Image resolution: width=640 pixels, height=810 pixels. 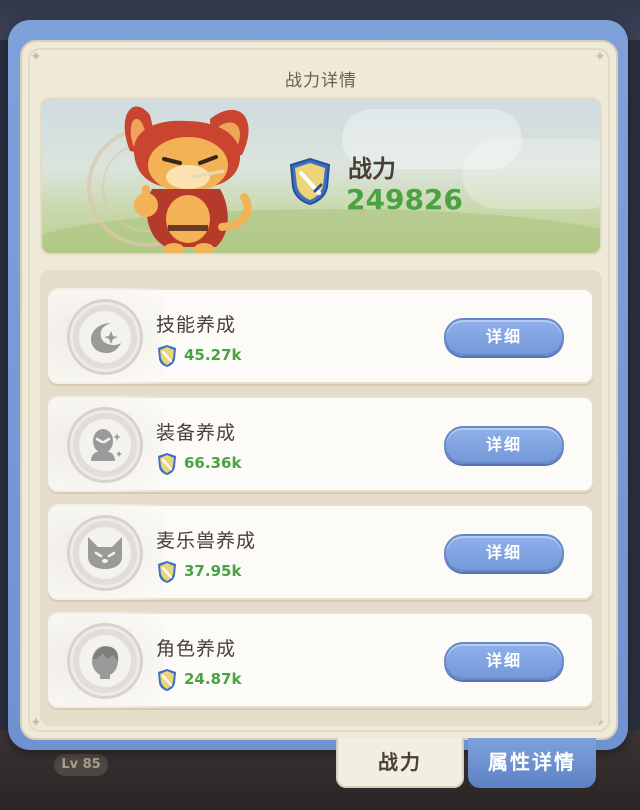 I want to click on alien-head-icon, so click(x=106, y=445).